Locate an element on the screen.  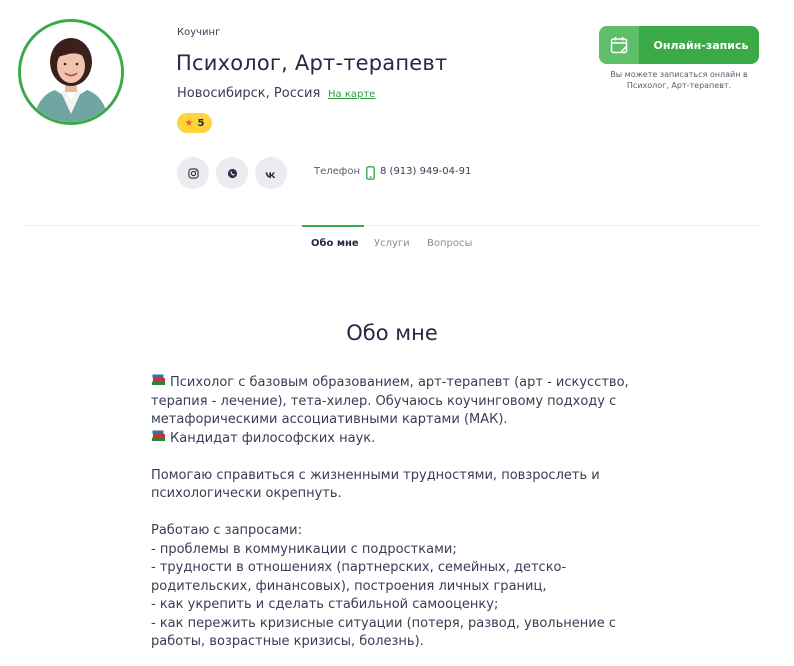
rating-value: 5 is located at coordinates (201, 123).